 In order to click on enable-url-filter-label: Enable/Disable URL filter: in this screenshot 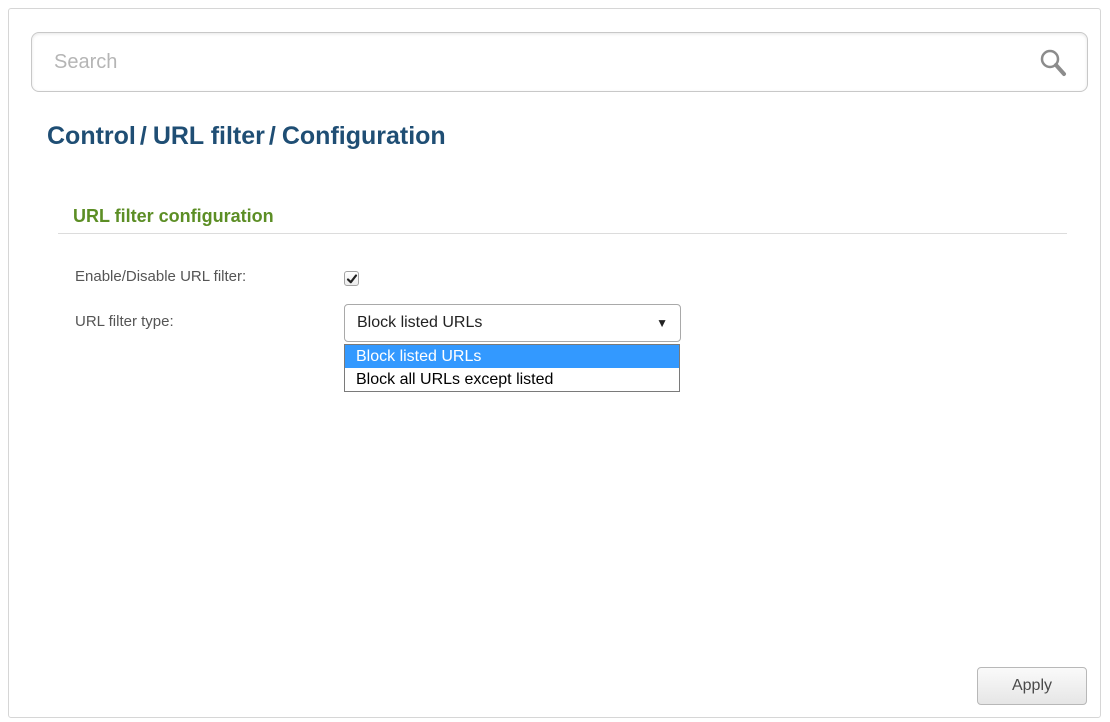, I will do `click(161, 276)`.